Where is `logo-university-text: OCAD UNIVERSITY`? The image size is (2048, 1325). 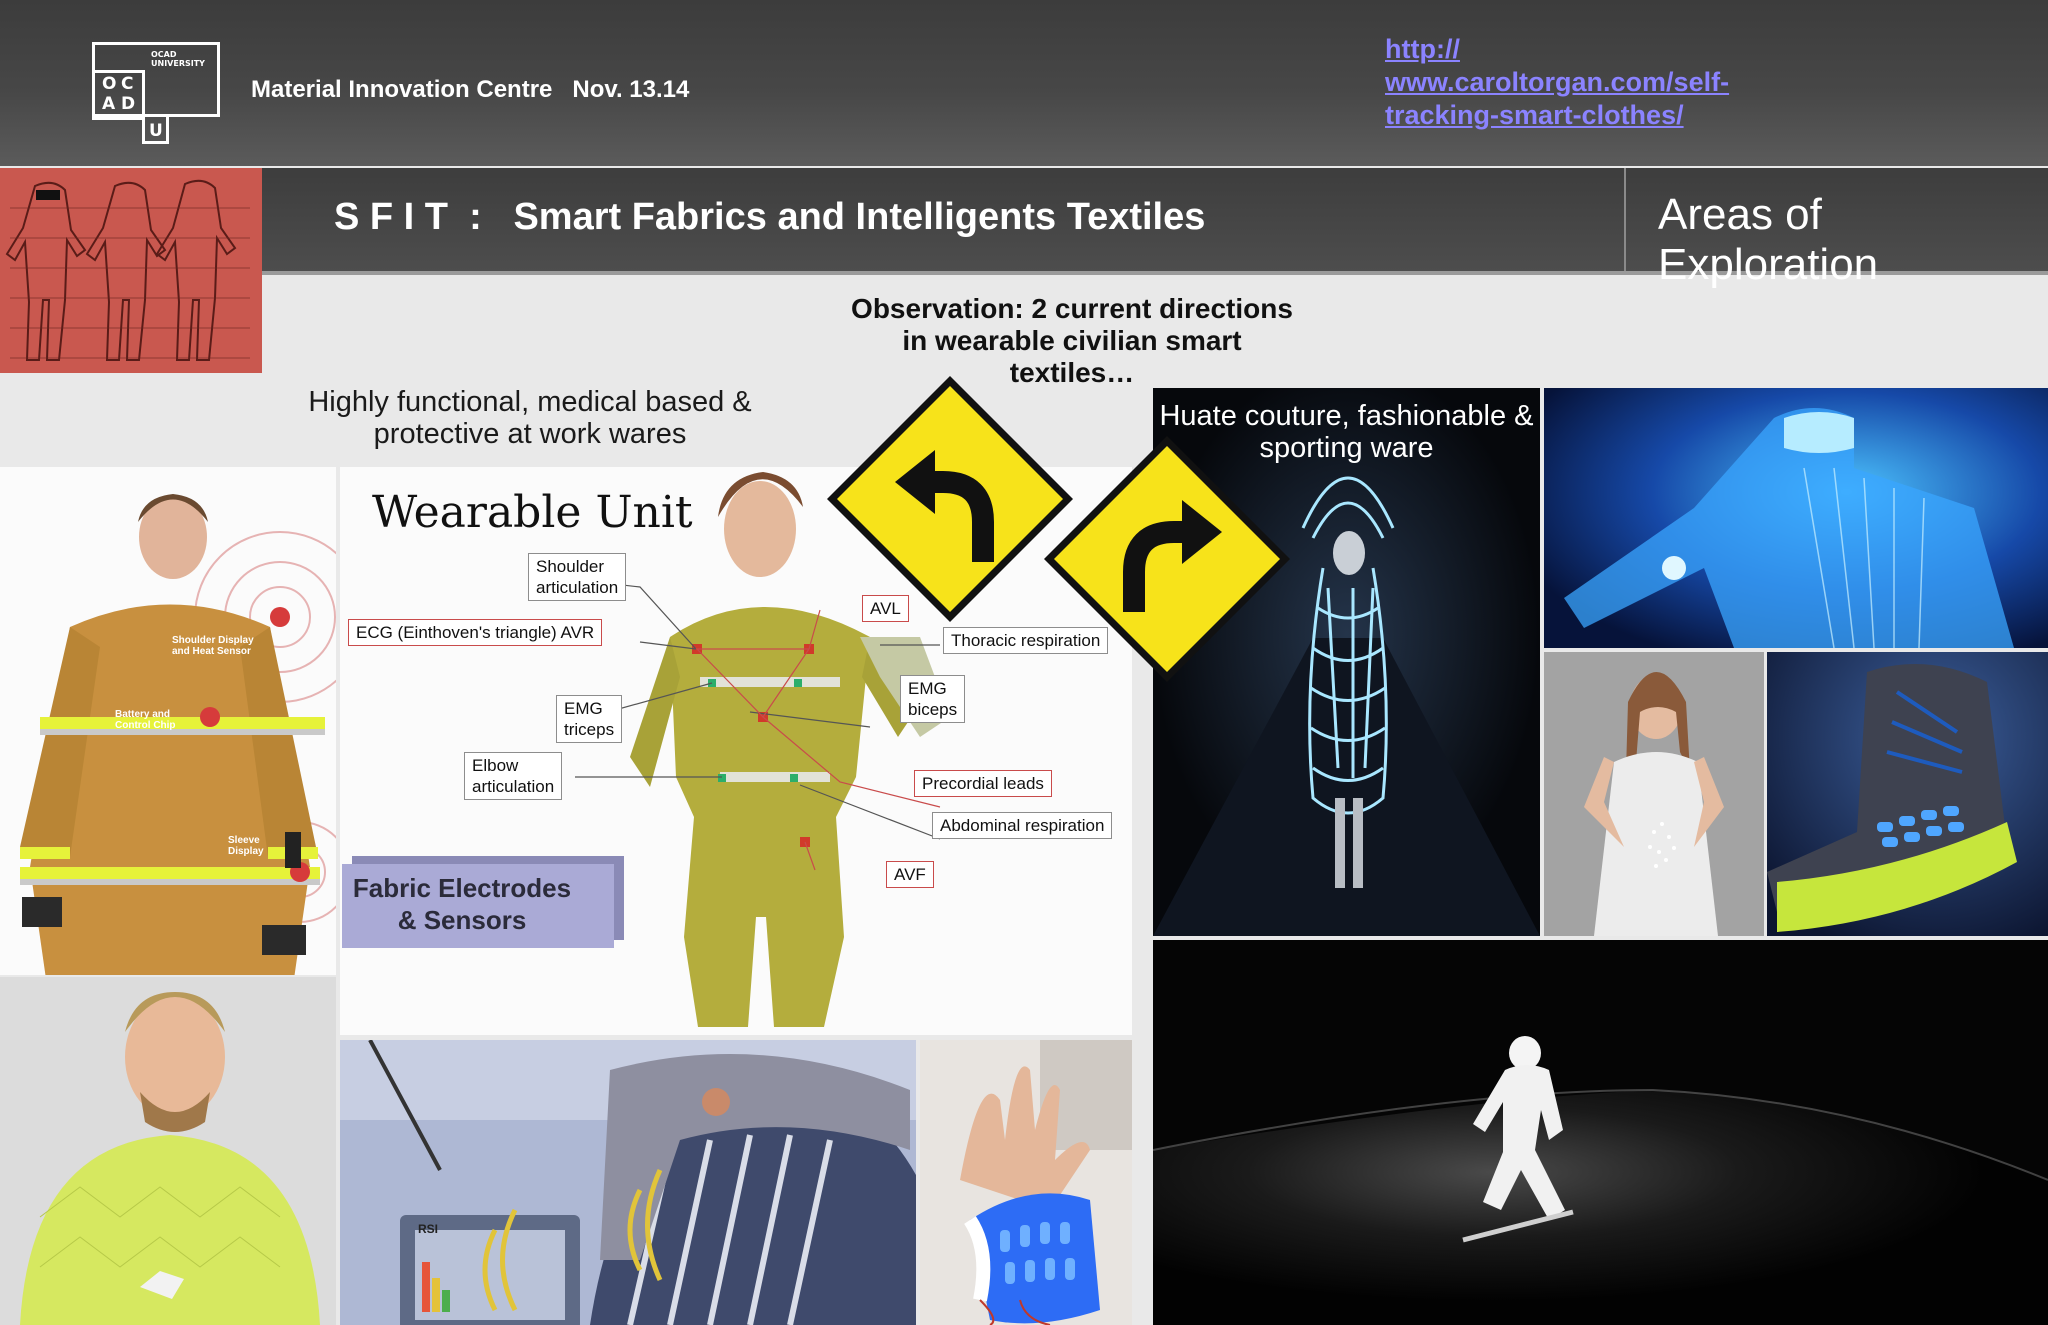 logo-university-text: OCAD UNIVERSITY is located at coordinates (178, 59).